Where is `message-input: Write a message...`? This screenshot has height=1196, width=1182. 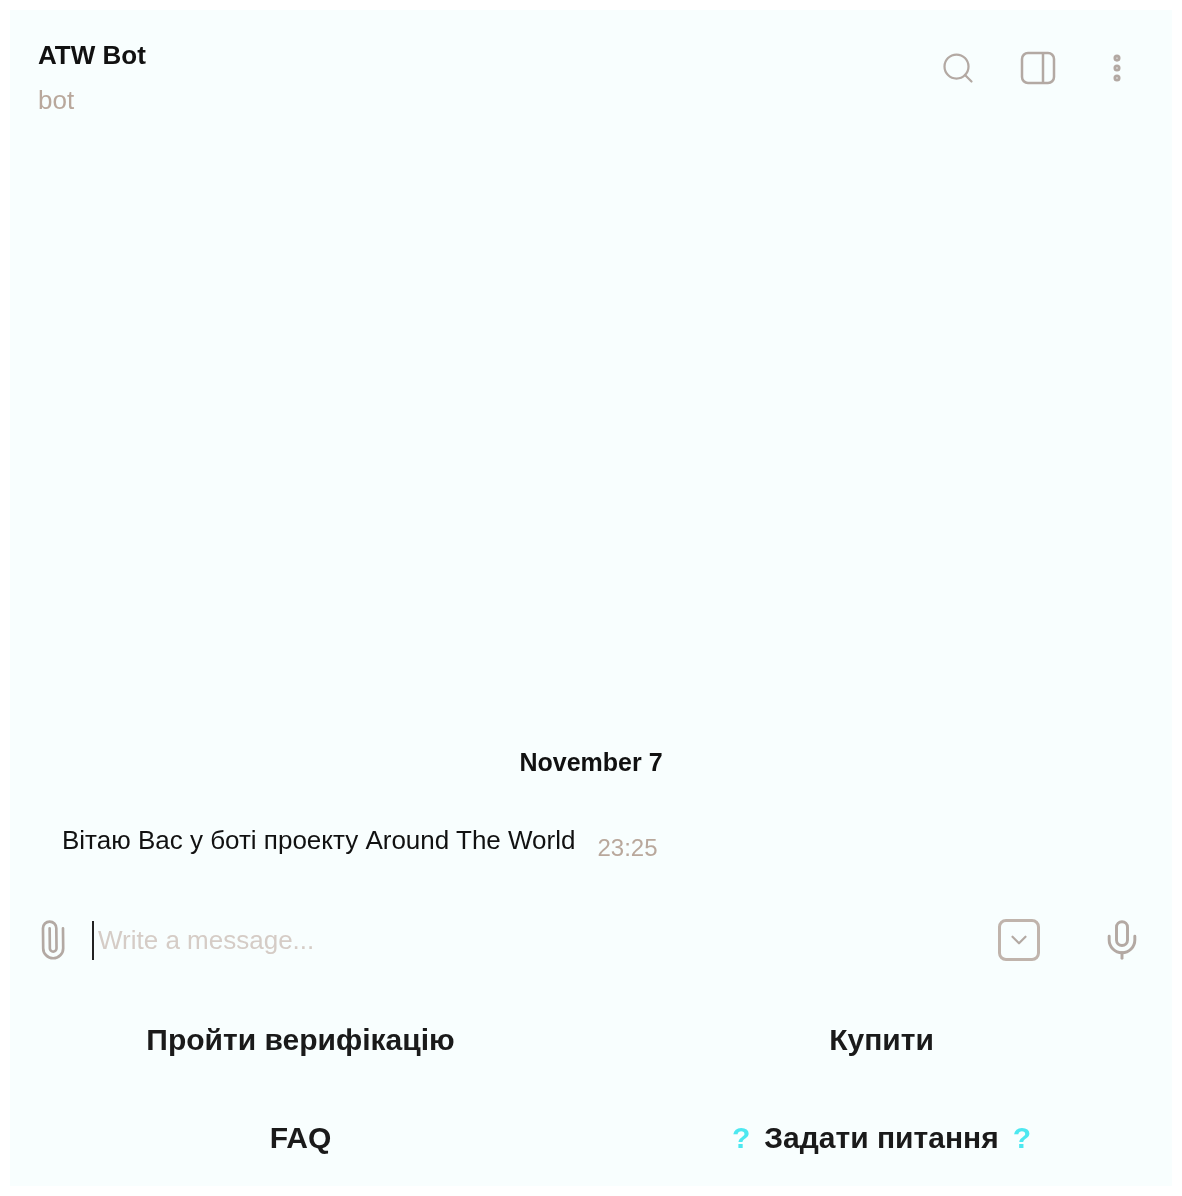 message-input: Write a message... is located at coordinates (535, 940).